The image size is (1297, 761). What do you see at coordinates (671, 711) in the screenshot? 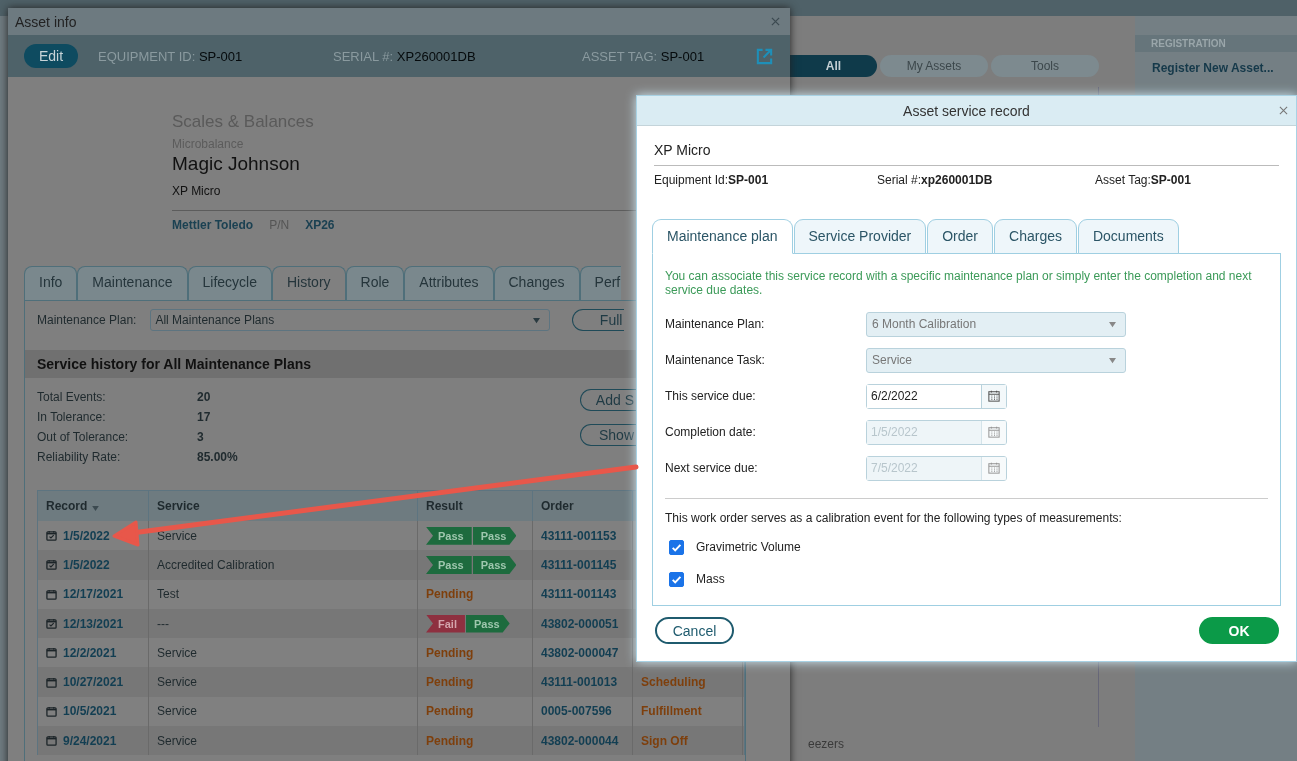
I see `status-text: Fulfillment` at bounding box center [671, 711].